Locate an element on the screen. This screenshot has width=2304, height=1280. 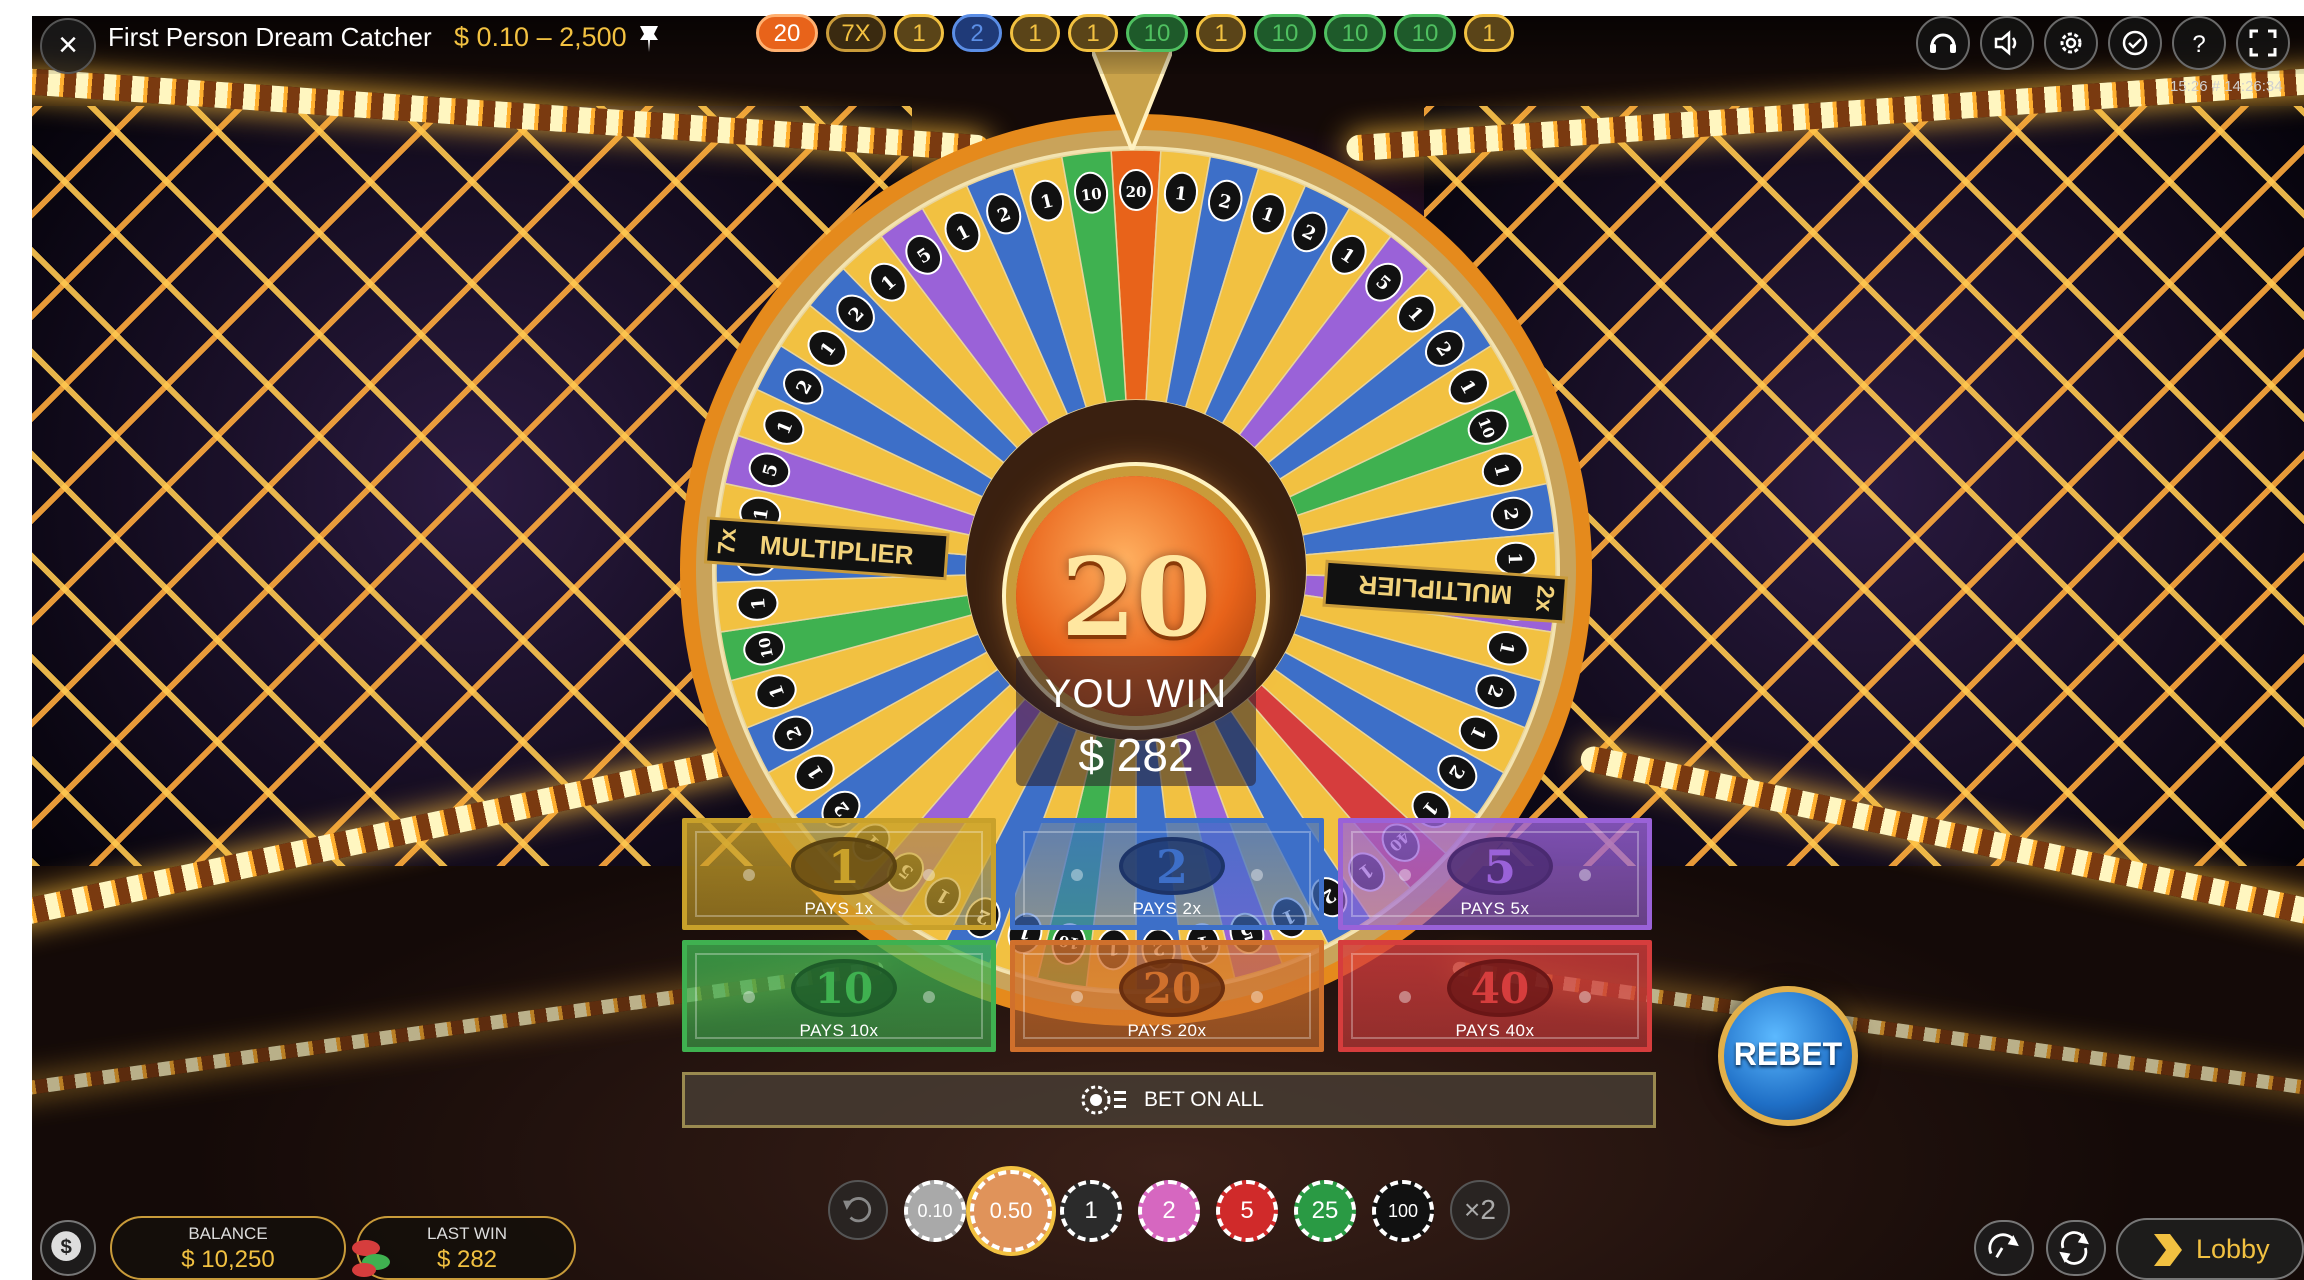
close-button: × is located at coordinates (68, 46).